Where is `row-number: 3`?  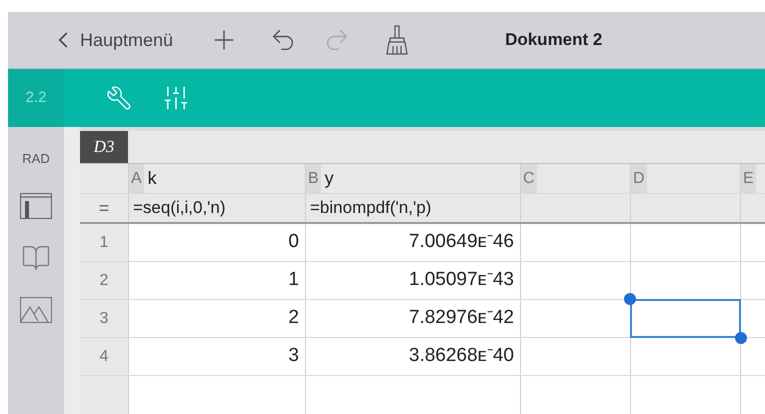
row-number: 3 is located at coordinates (104, 318).